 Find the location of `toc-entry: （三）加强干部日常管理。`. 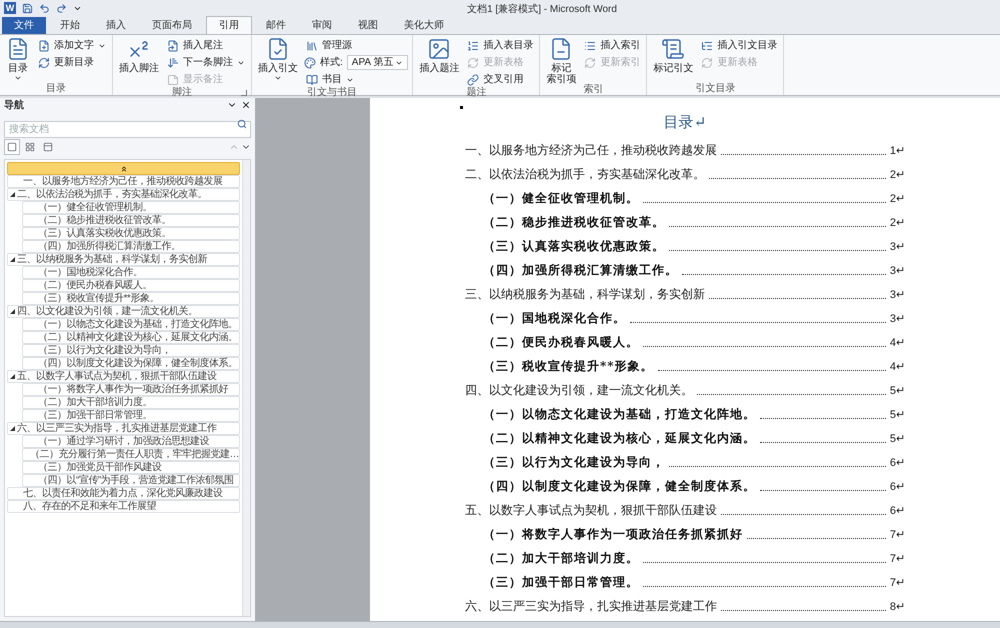

toc-entry: （三）加强干部日常管理。 is located at coordinates (561, 582).